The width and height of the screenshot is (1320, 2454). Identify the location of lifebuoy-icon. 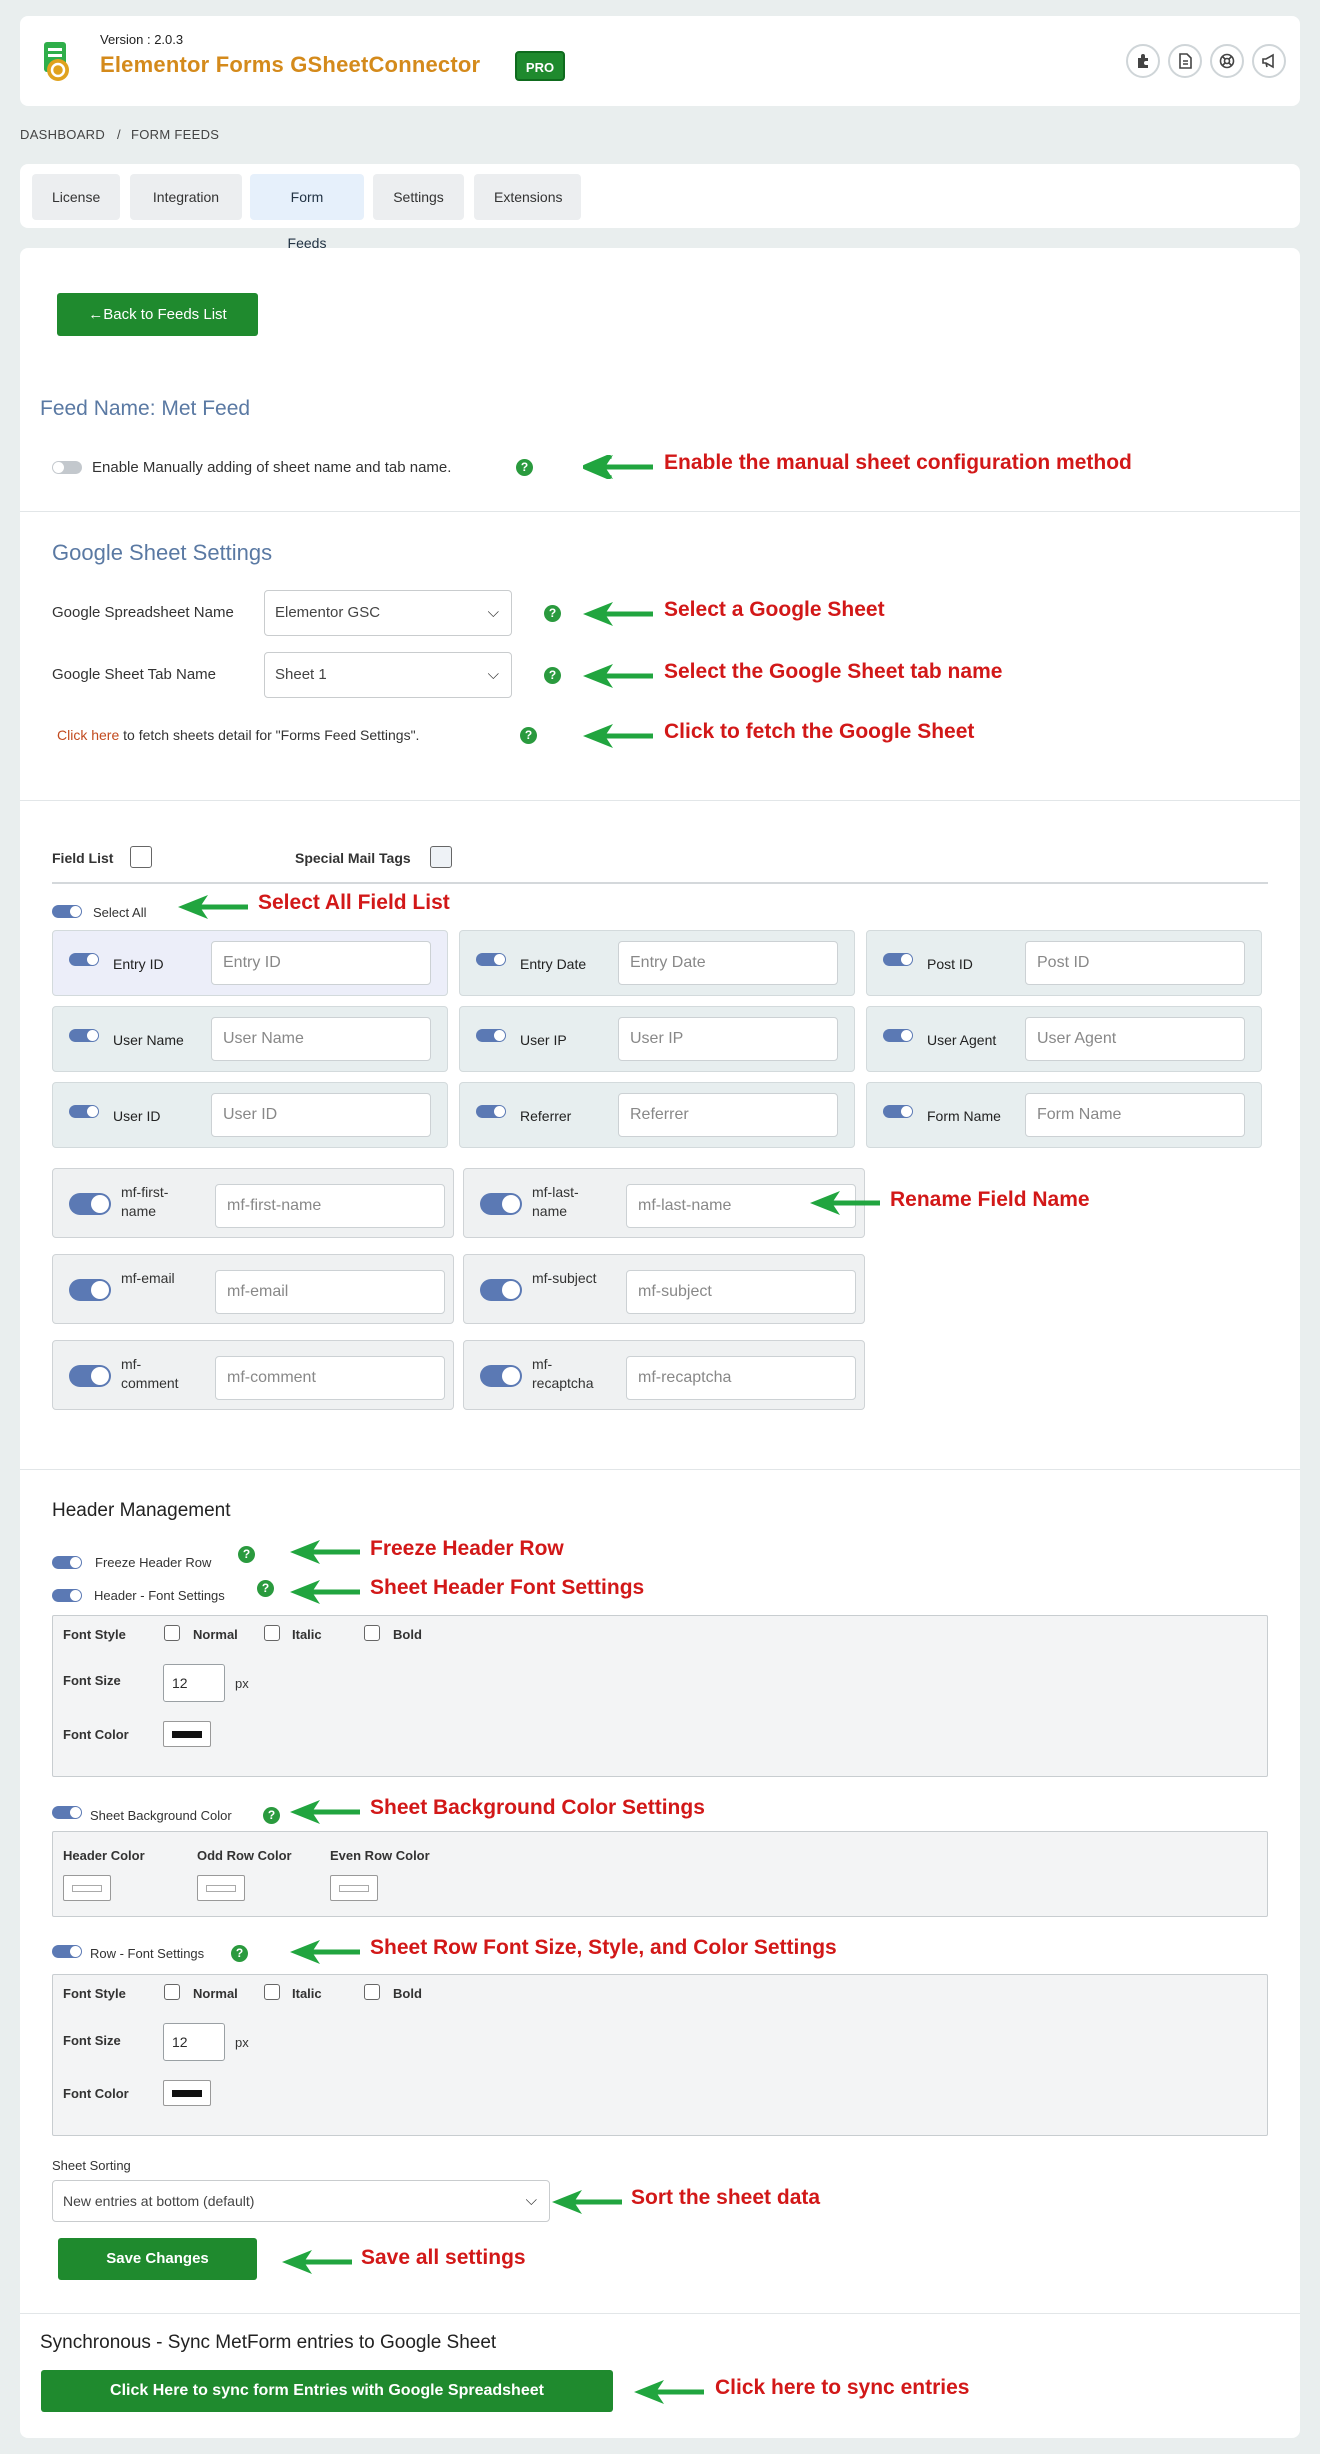
(1227, 61).